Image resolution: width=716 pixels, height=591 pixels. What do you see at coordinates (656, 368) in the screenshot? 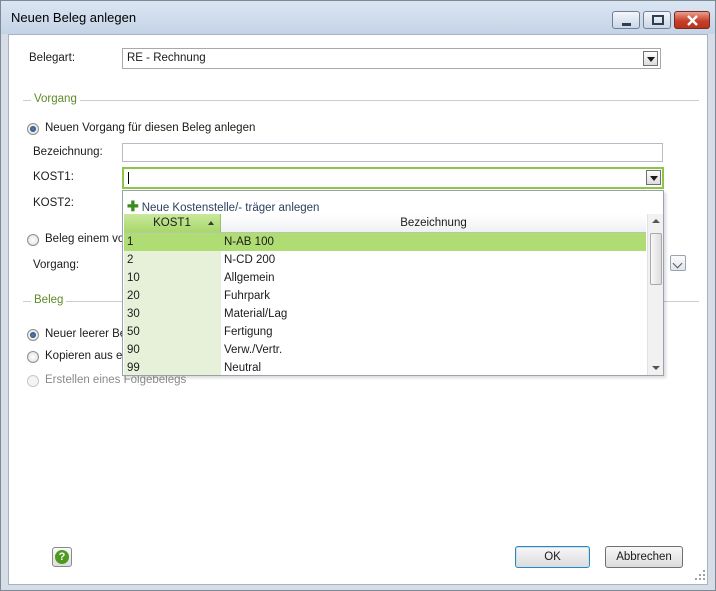
I see `scroll-down-icon` at bounding box center [656, 368].